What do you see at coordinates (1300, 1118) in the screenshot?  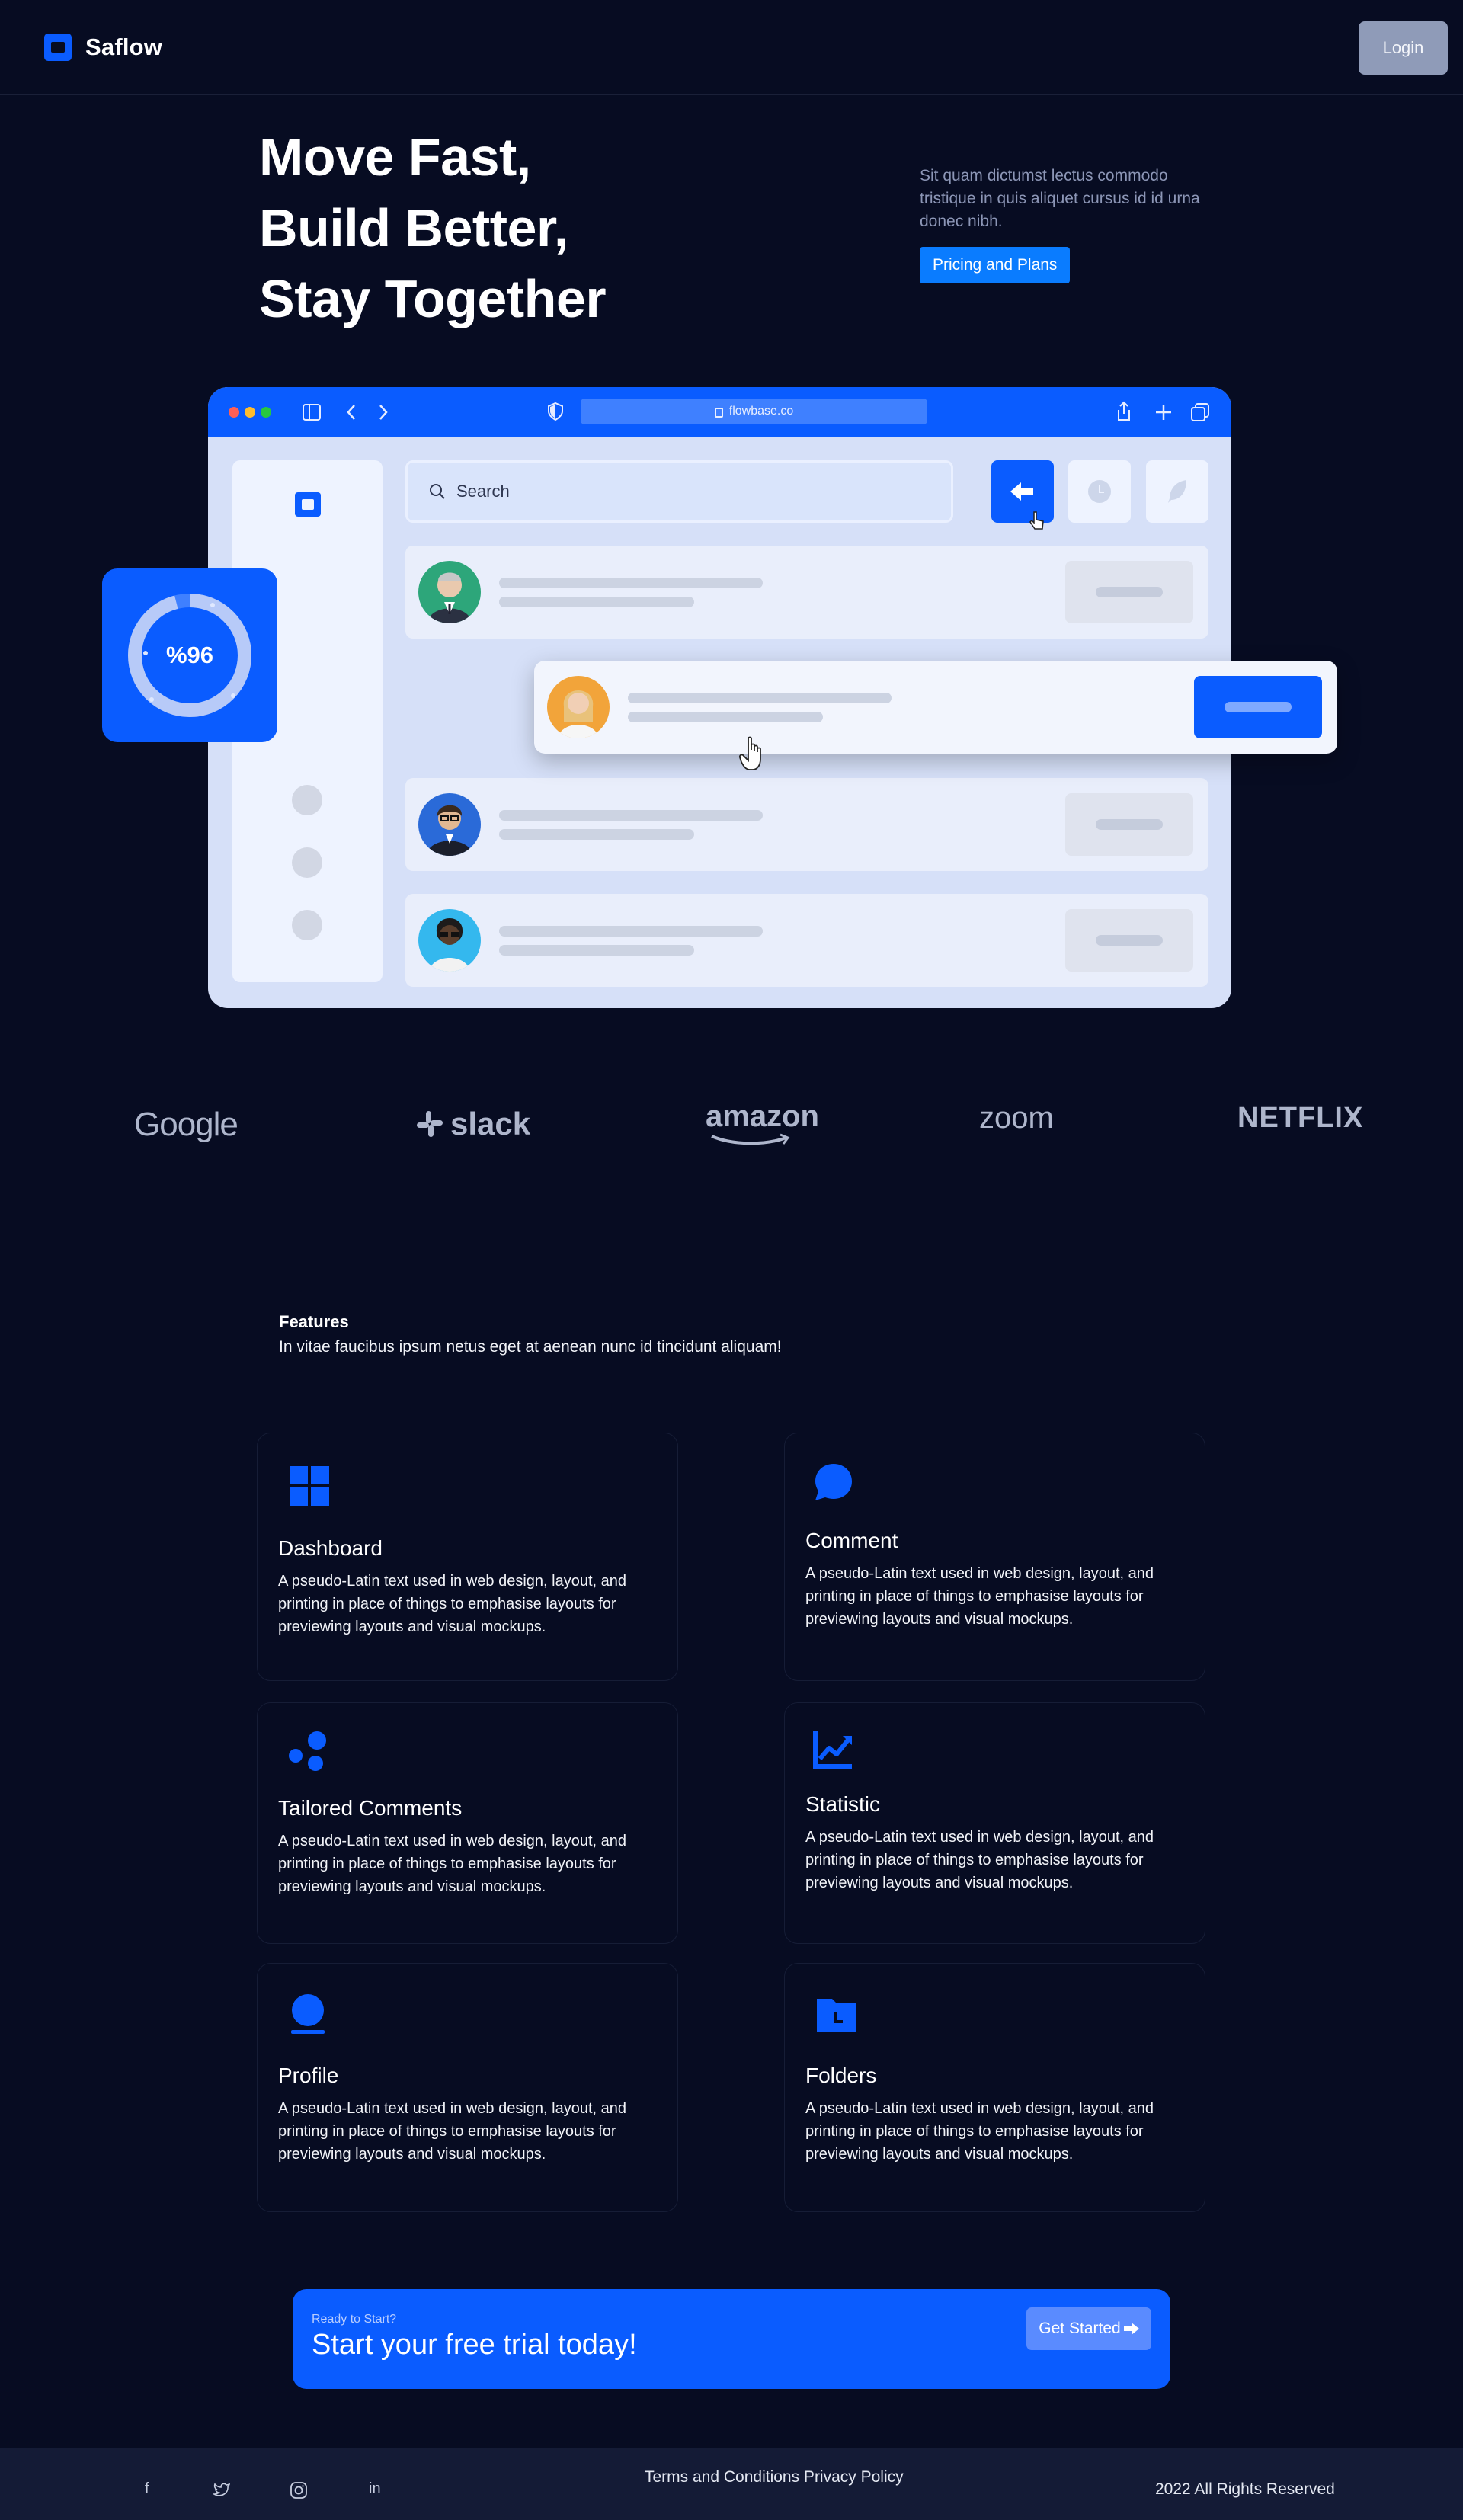 I see `netflix-logo: NETFLIX` at bounding box center [1300, 1118].